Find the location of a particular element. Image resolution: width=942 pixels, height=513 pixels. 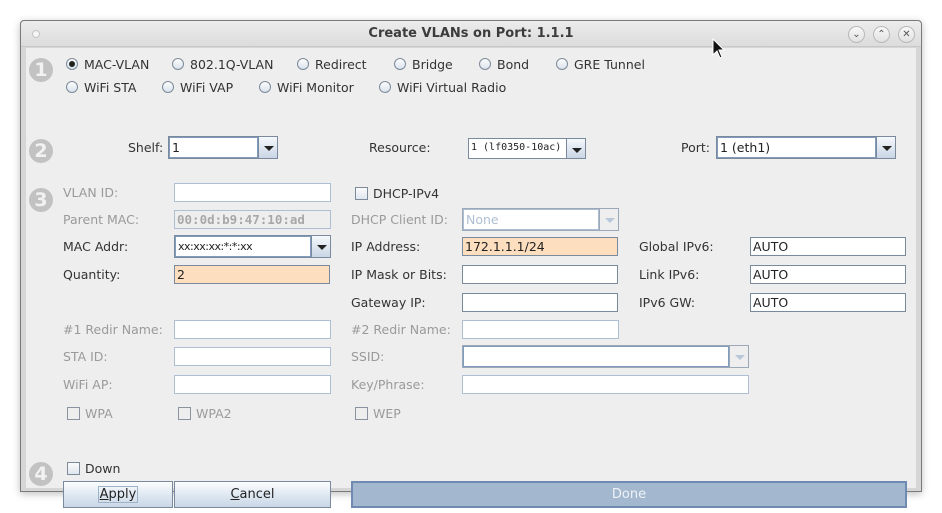

radio-label: Redirect is located at coordinates (341, 64).